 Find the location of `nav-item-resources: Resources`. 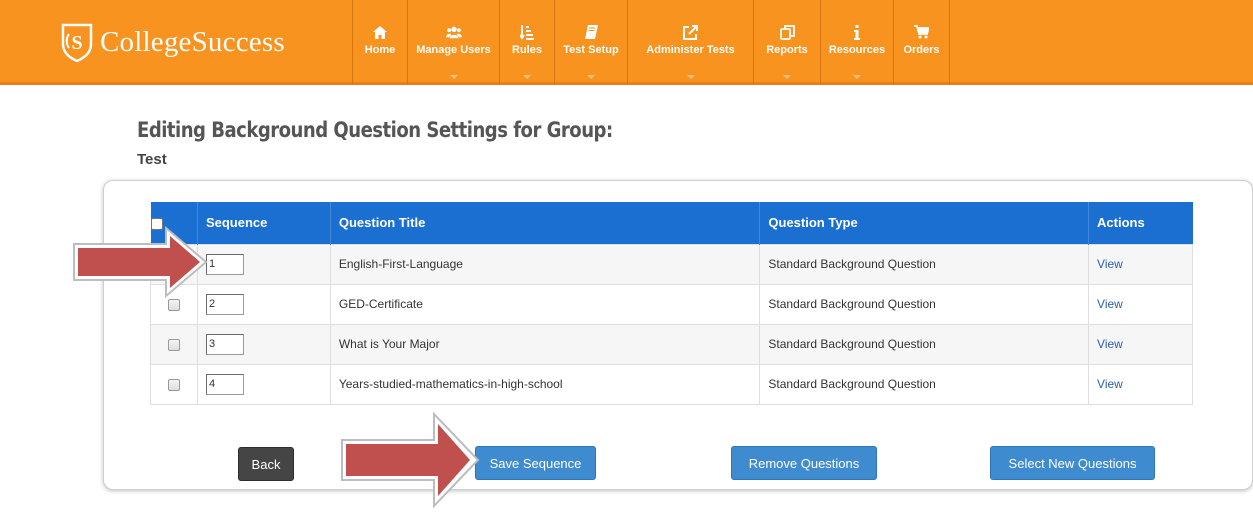

nav-item-resources: Resources is located at coordinates (856, 42).